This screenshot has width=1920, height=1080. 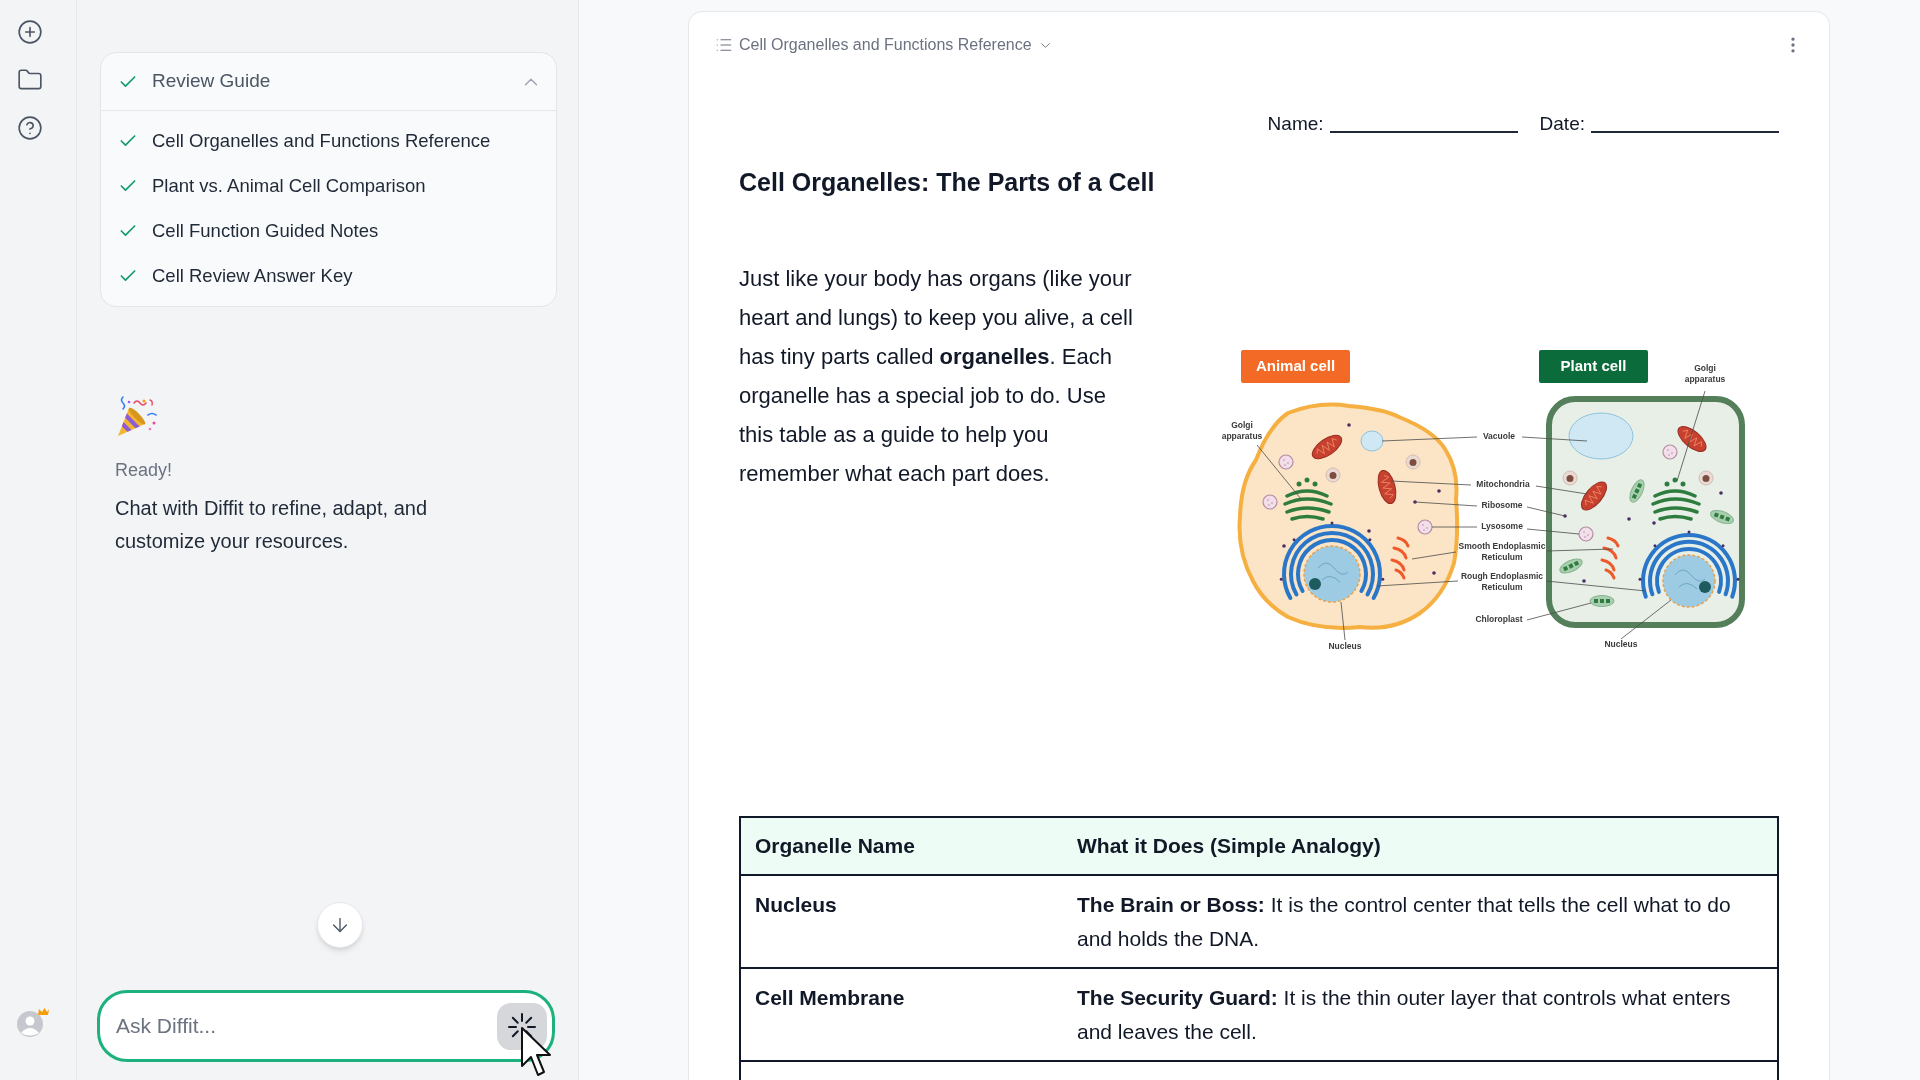 I want to click on field-label: Date:, so click(x=1562, y=124).